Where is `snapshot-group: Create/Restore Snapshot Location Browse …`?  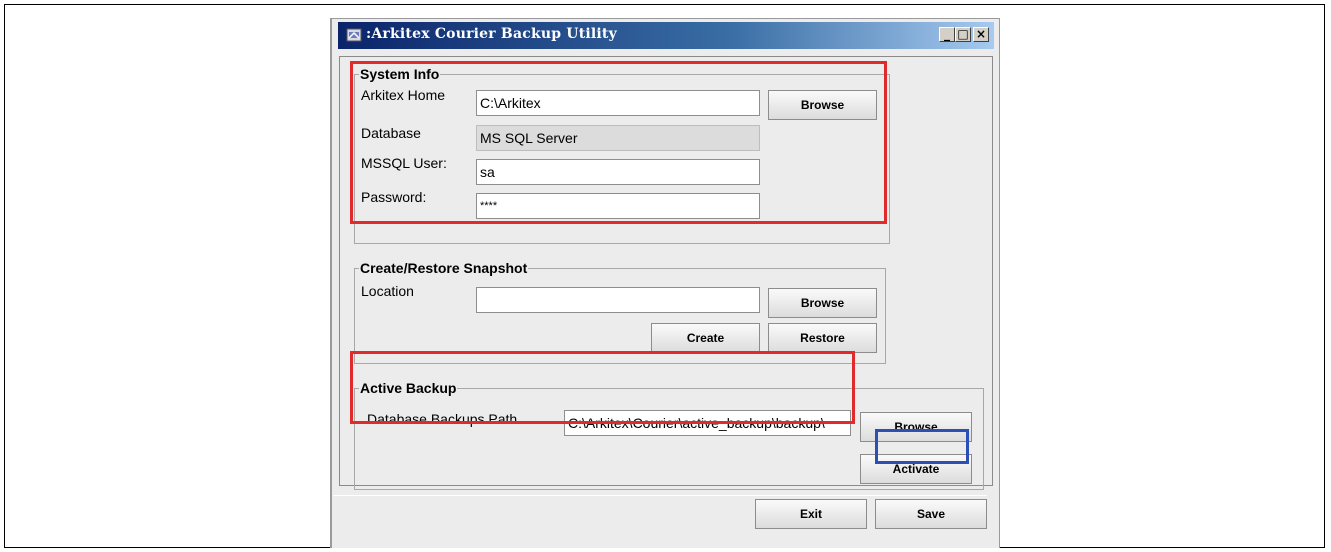
snapshot-group: Create/Restore Snapshot Location Browse … is located at coordinates (620, 312).